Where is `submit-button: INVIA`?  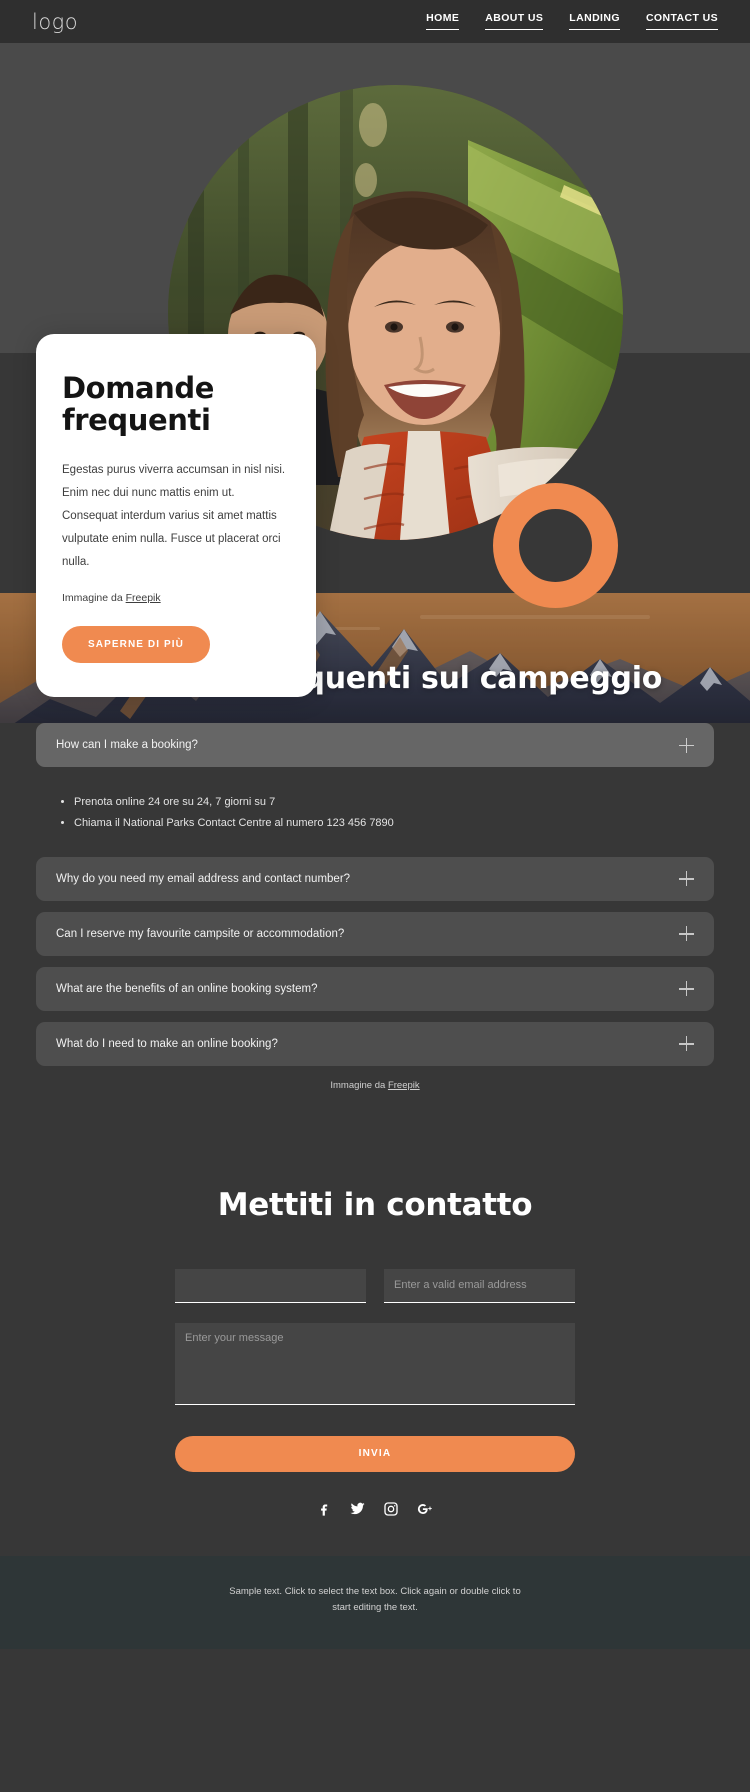
submit-button: INVIA is located at coordinates (375, 1453).